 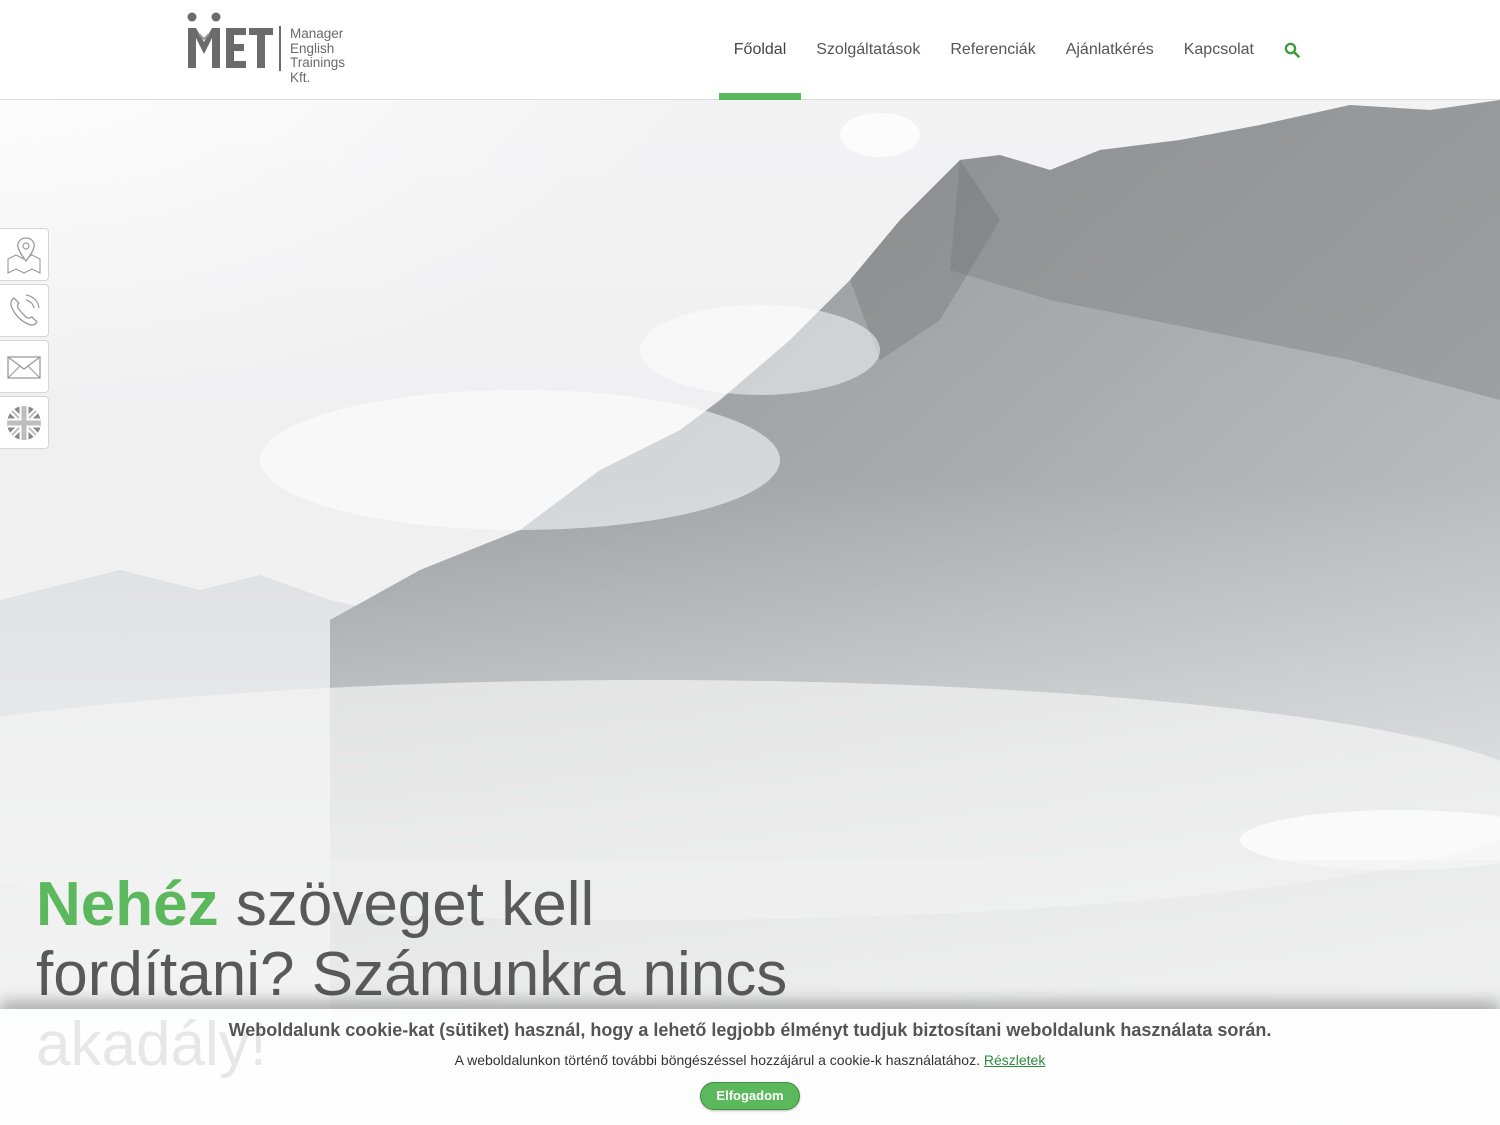 What do you see at coordinates (234, 41) in the screenshot?
I see `logo-mark` at bounding box center [234, 41].